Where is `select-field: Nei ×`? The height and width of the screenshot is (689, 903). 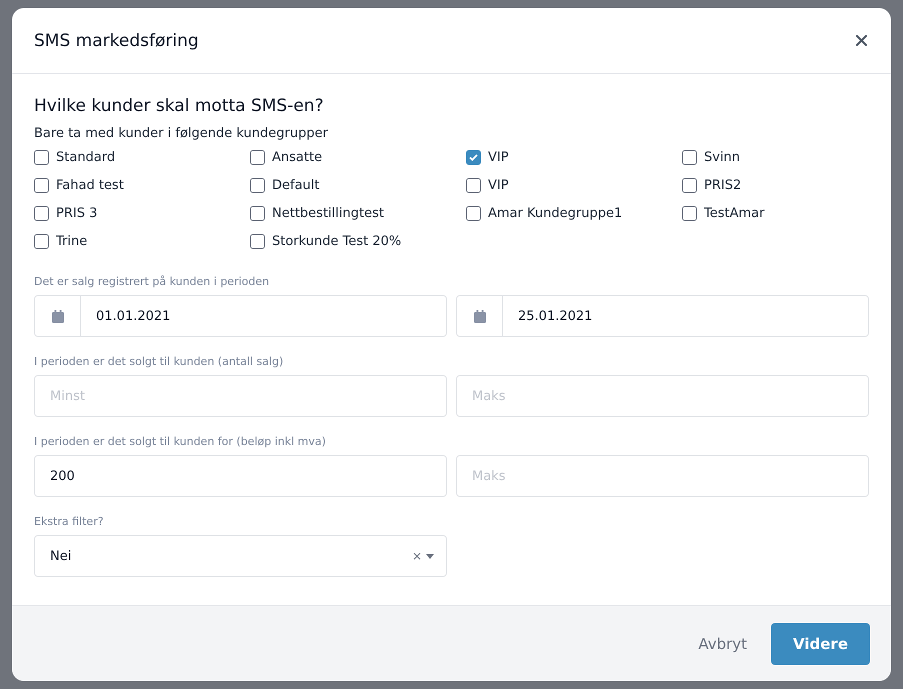 select-field: Nei × is located at coordinates (240, 556).